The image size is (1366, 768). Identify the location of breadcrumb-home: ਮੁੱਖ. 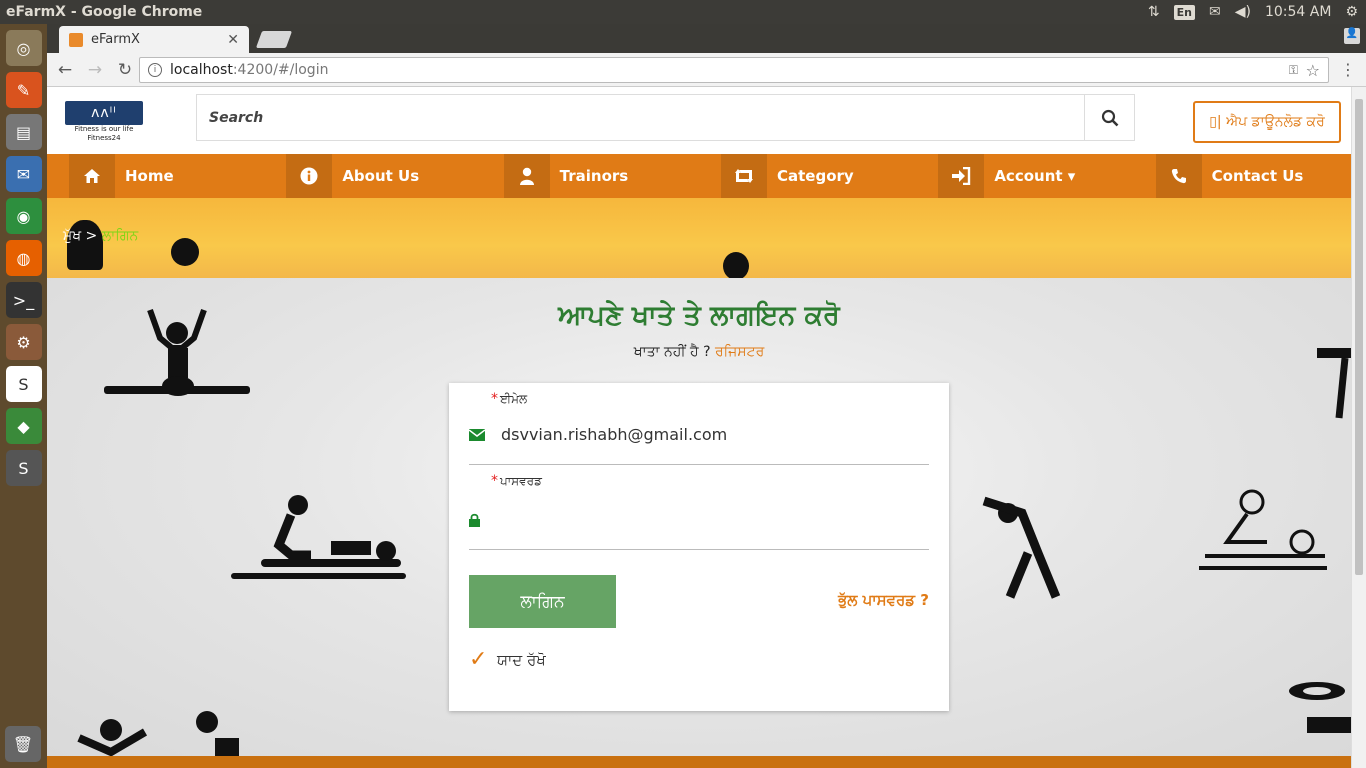
(72, 236).